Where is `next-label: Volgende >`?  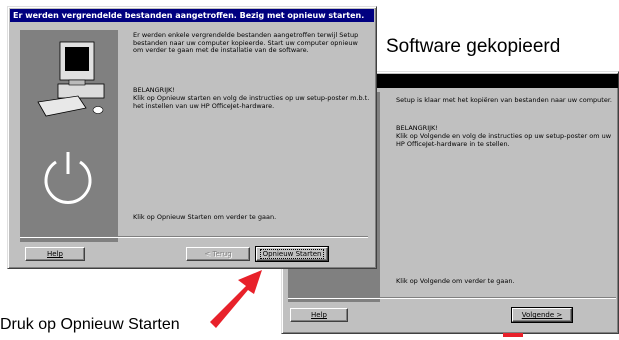 next-label: Volgende > is located at coordinates (542, 315).